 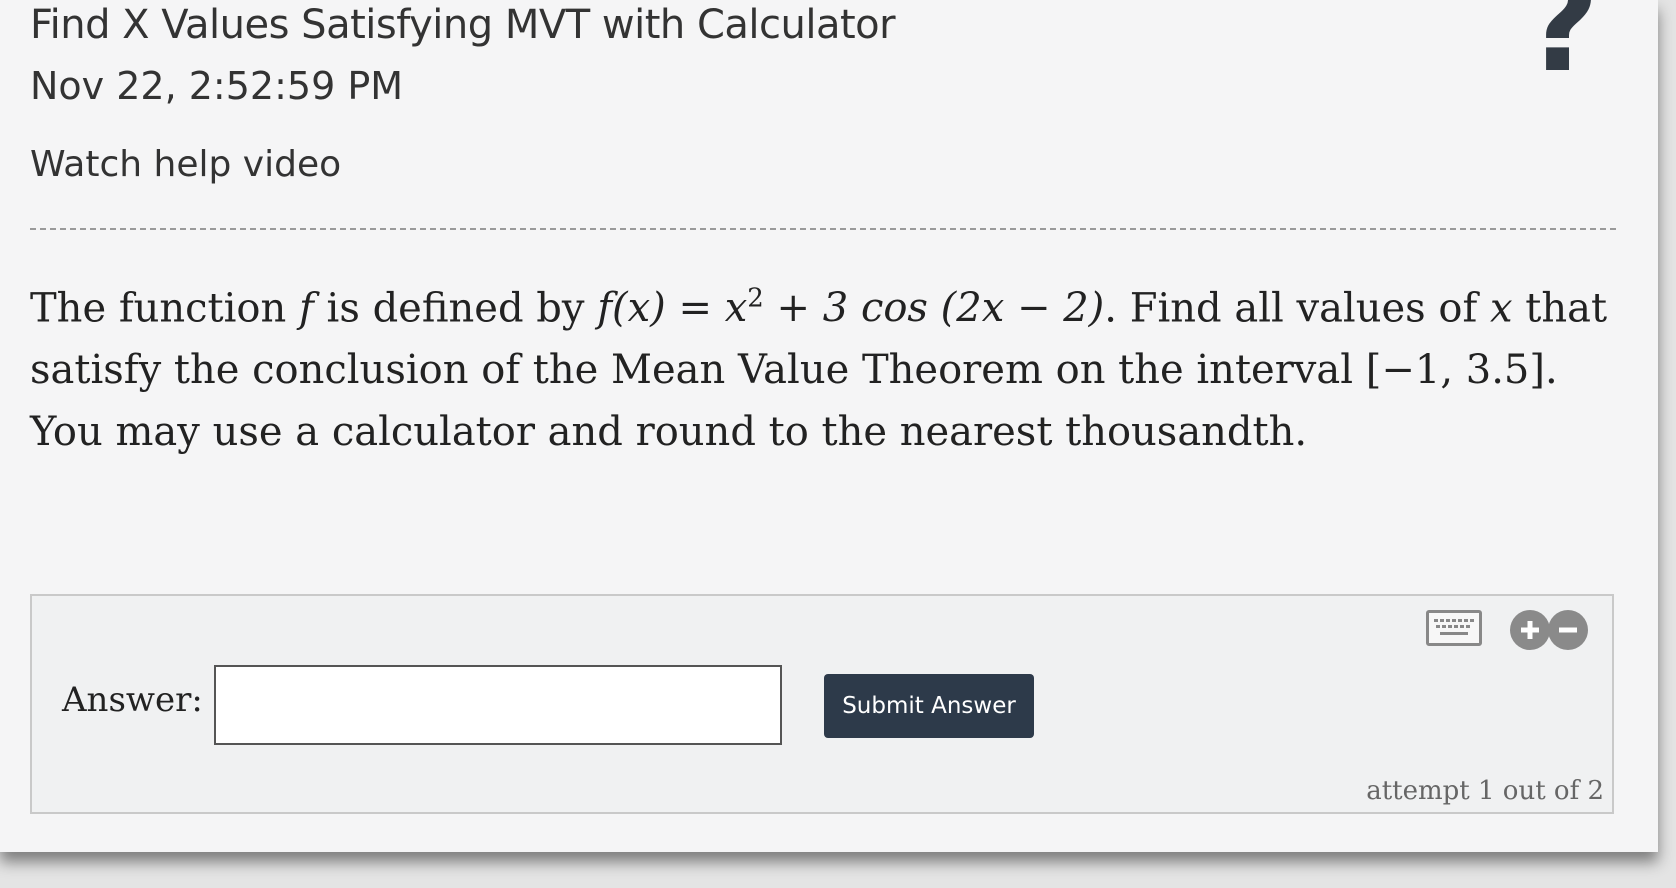 I want to click on question-mark-icon: ?, so click(x=1561, y=45).